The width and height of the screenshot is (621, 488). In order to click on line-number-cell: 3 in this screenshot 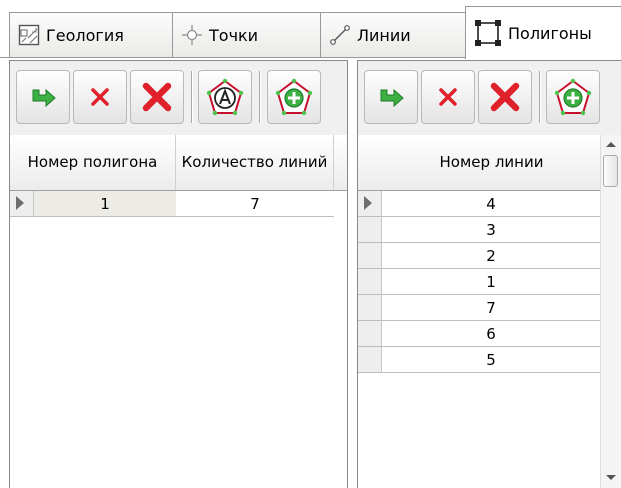, I will do `click(491, 229)`.